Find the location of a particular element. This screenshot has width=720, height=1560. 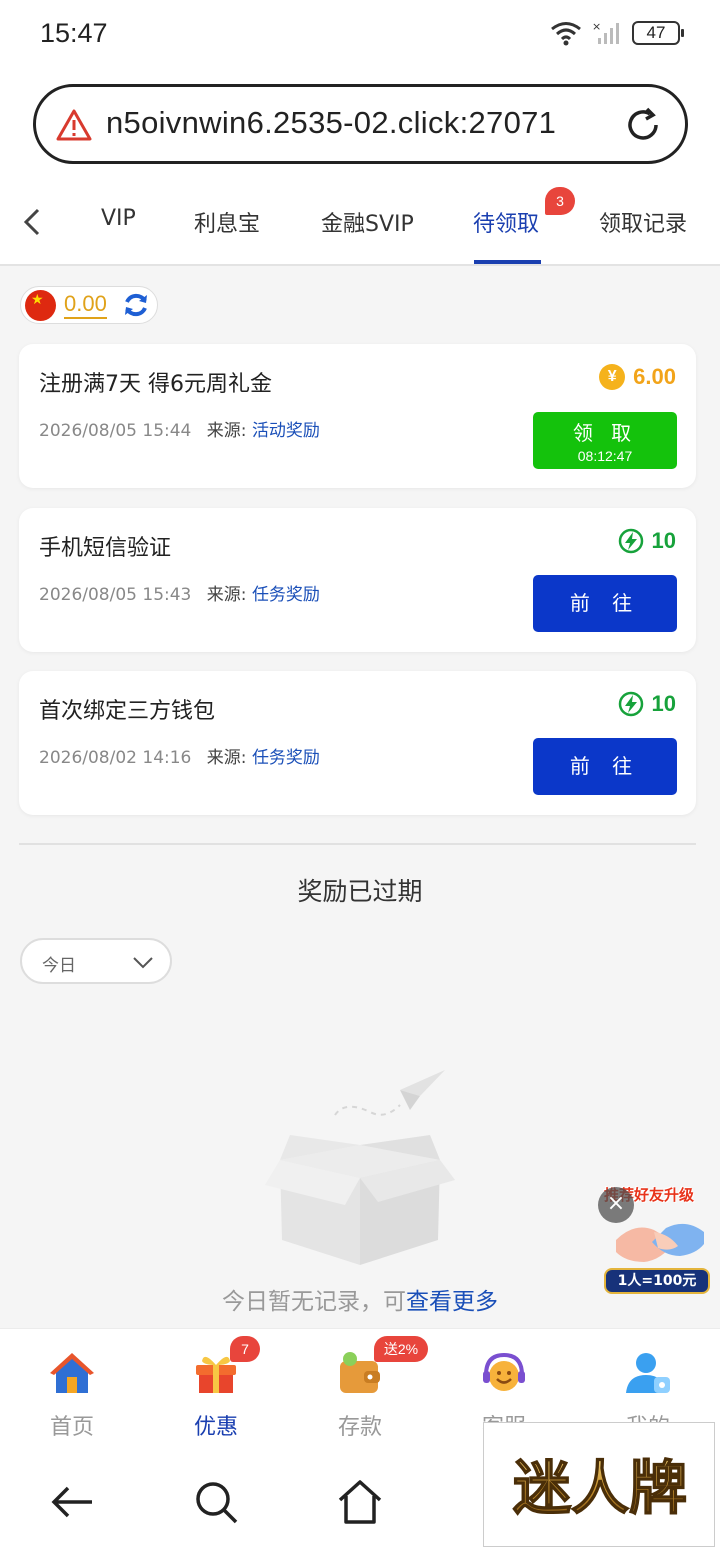

claim-button: 领 取 08:12:47 is located at coordinates (605, 440).